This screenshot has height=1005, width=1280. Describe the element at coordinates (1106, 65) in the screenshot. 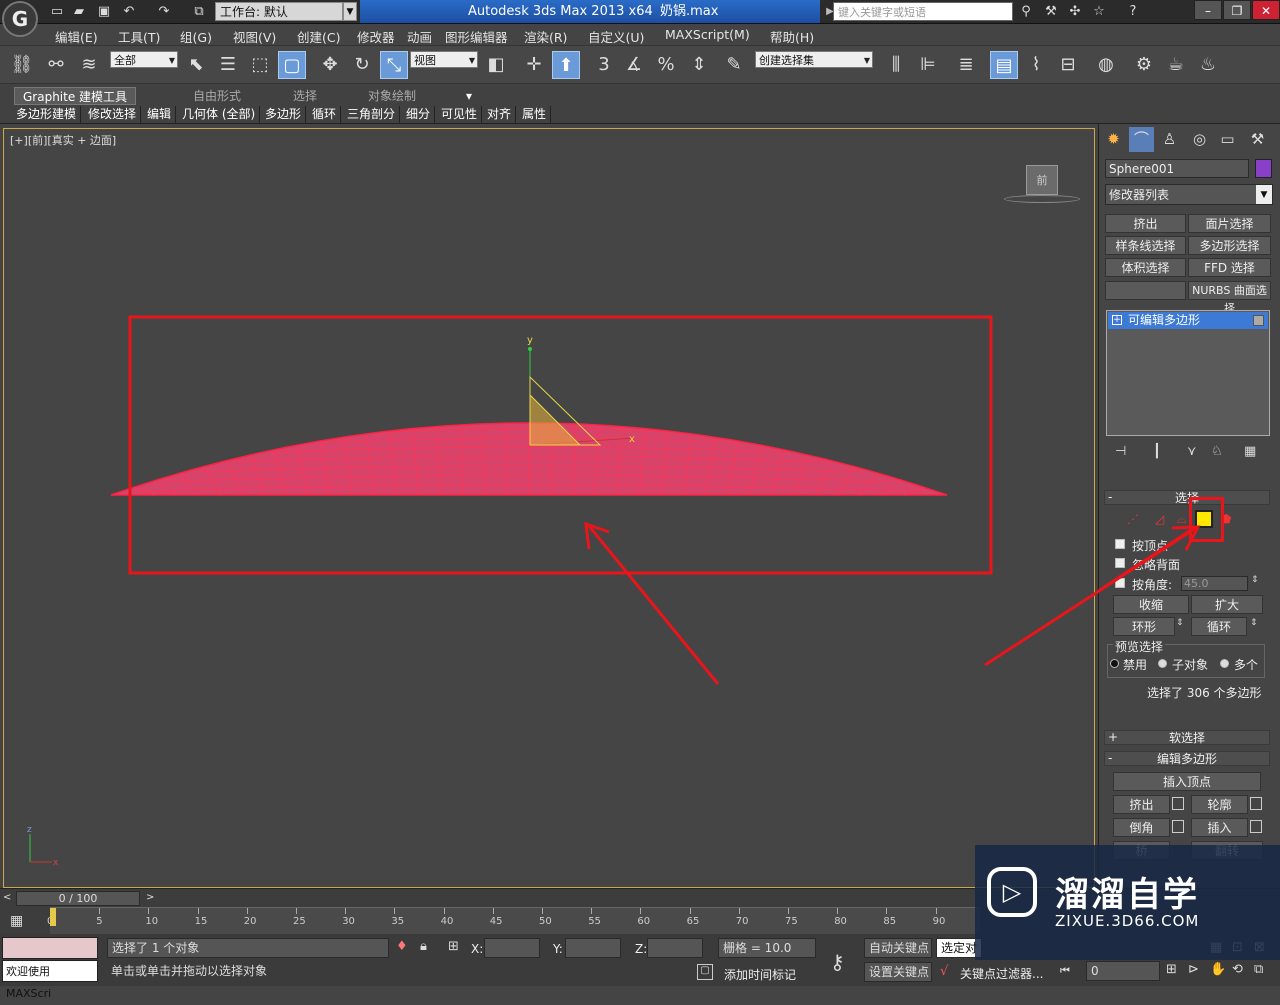

I see `material-editor-icon: ◍` at that location.